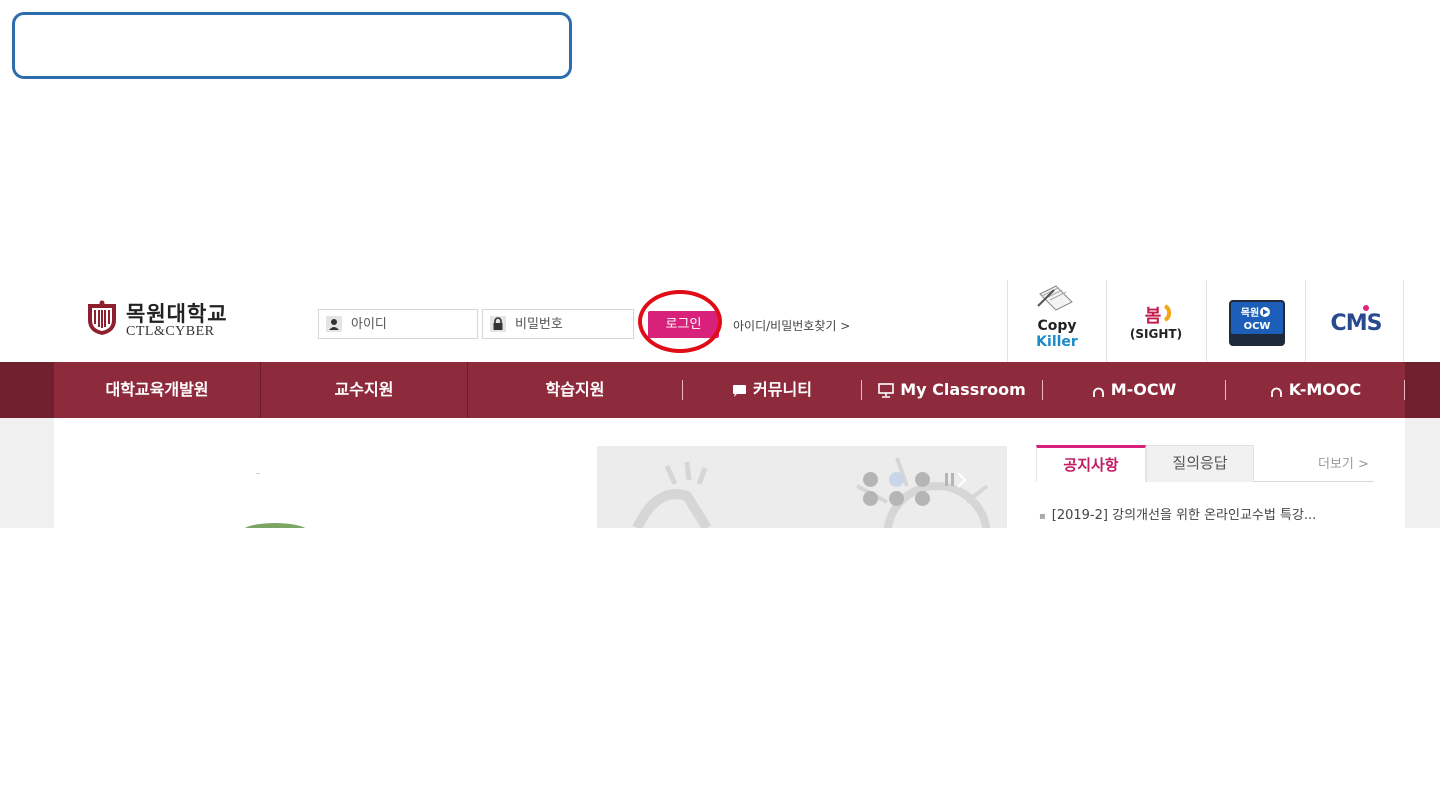 This screenshot has width=1440, height=810. Describe the element at coordinates (1356, 323) in the screenshot. I see `svg-text: CMS` at that location.